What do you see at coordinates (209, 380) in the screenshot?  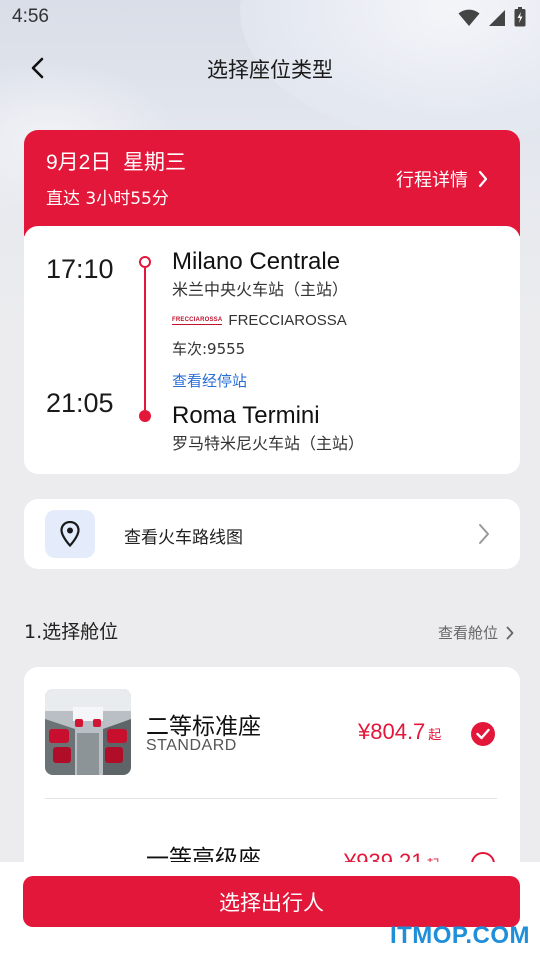 I see `view-stops-link: 查看经停站` at bounding box center [209, 380].